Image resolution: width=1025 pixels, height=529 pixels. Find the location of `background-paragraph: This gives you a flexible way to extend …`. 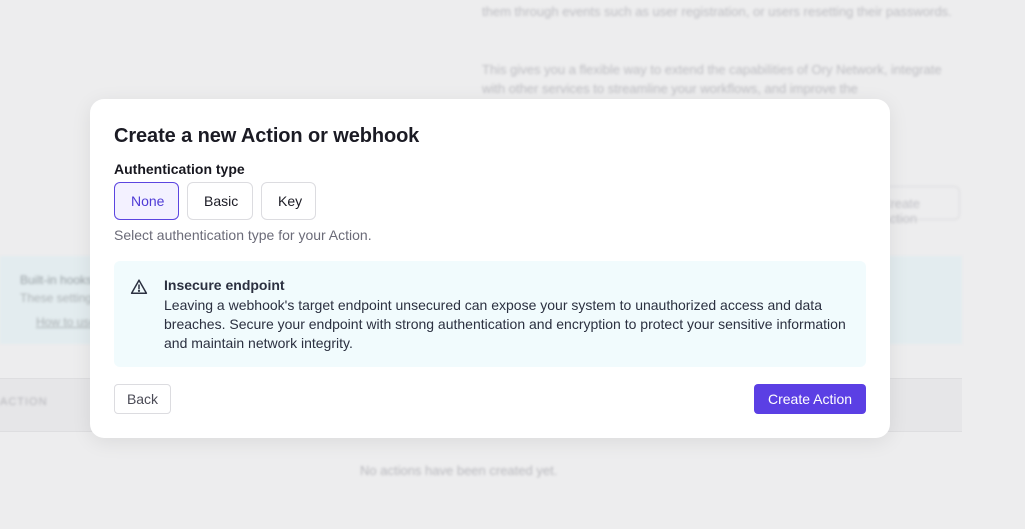

background-paragraph: This gives you a flexible way to extend … is located at coordinates (712, 79).